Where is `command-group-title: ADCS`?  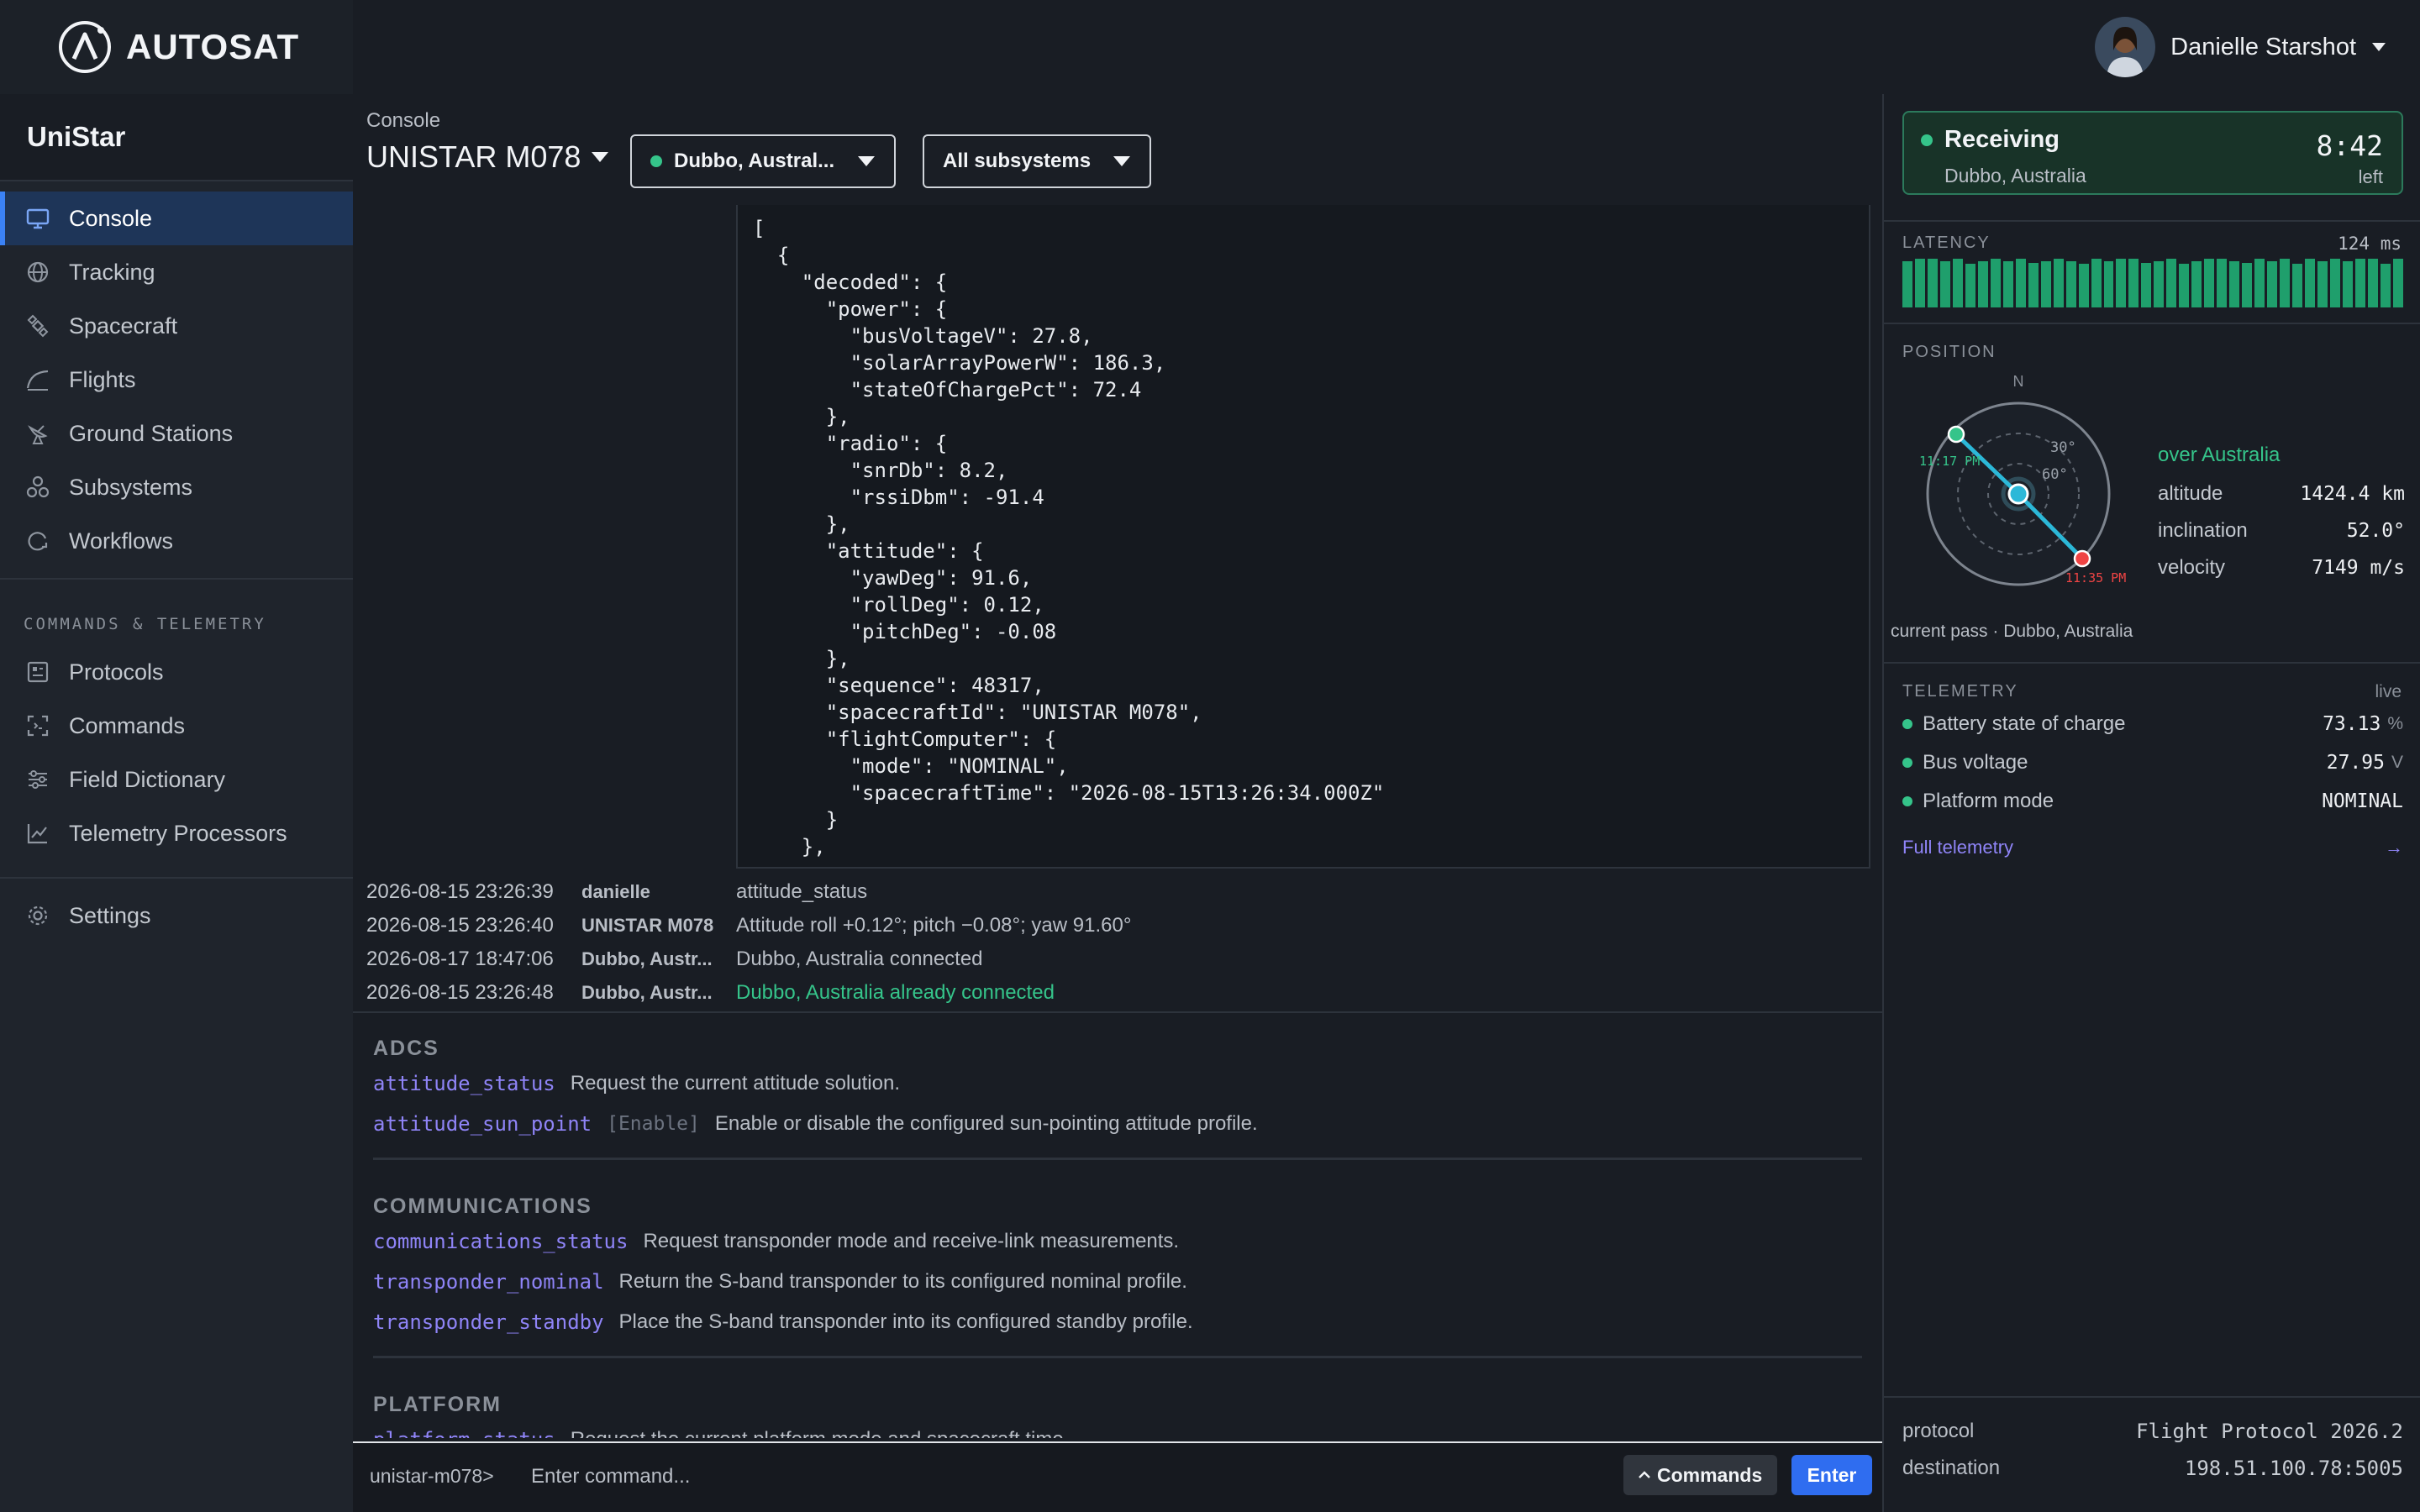 command-group-title: ADCS is located at coordinates (406, 1048).